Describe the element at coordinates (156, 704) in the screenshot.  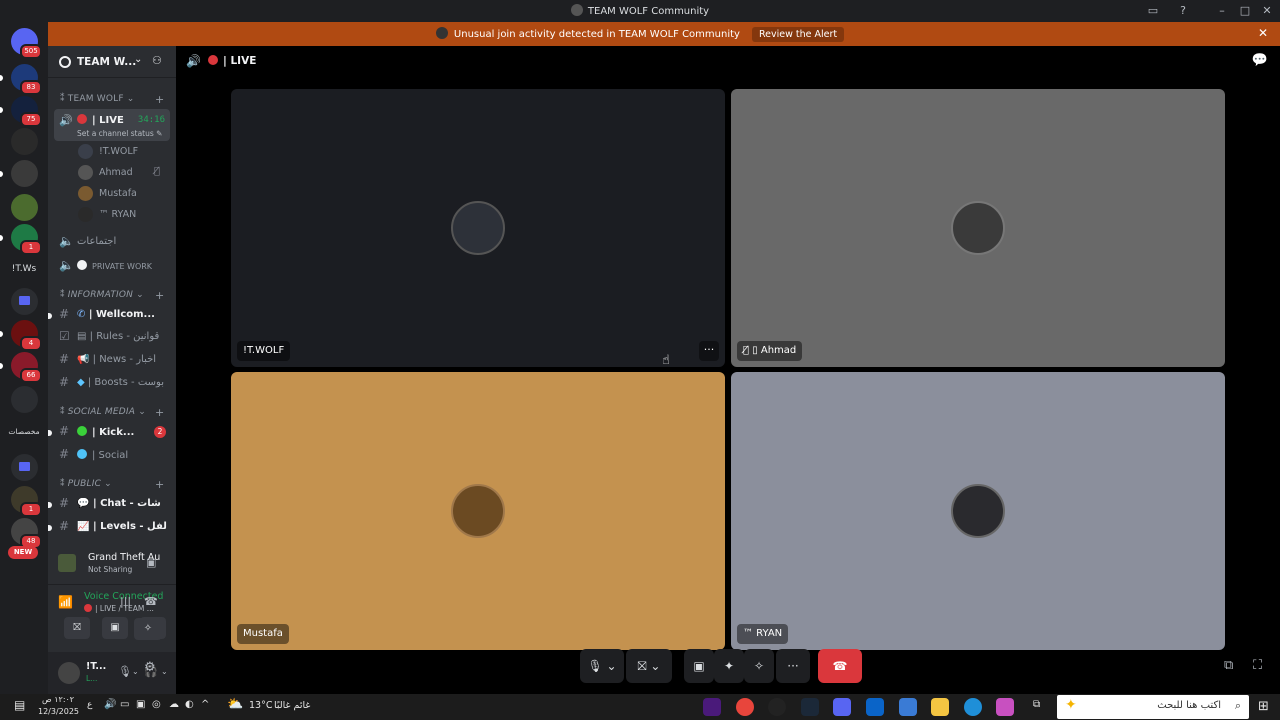
I see `tray-icon: ◎` at that location.